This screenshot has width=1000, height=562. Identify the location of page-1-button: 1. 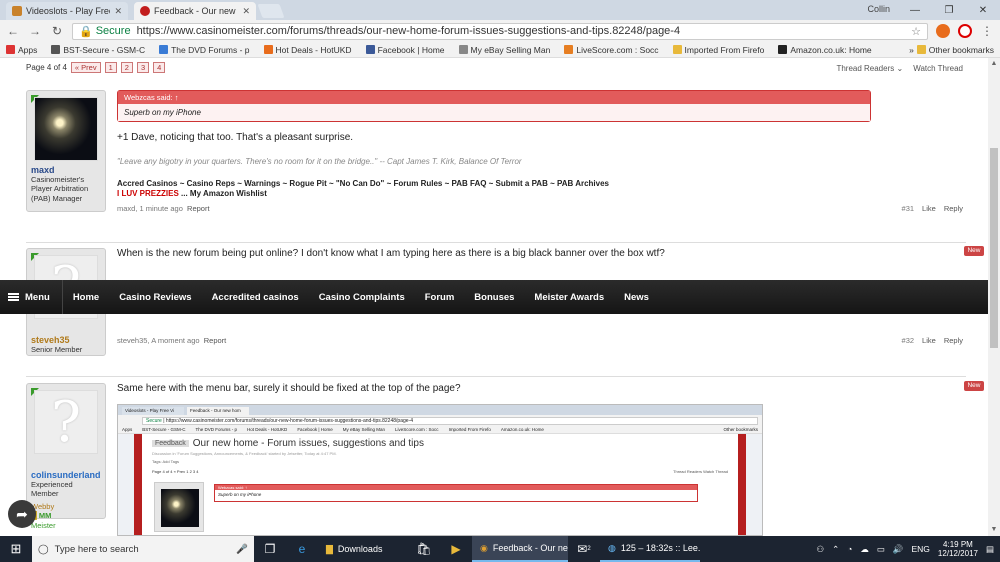
(110, 67).